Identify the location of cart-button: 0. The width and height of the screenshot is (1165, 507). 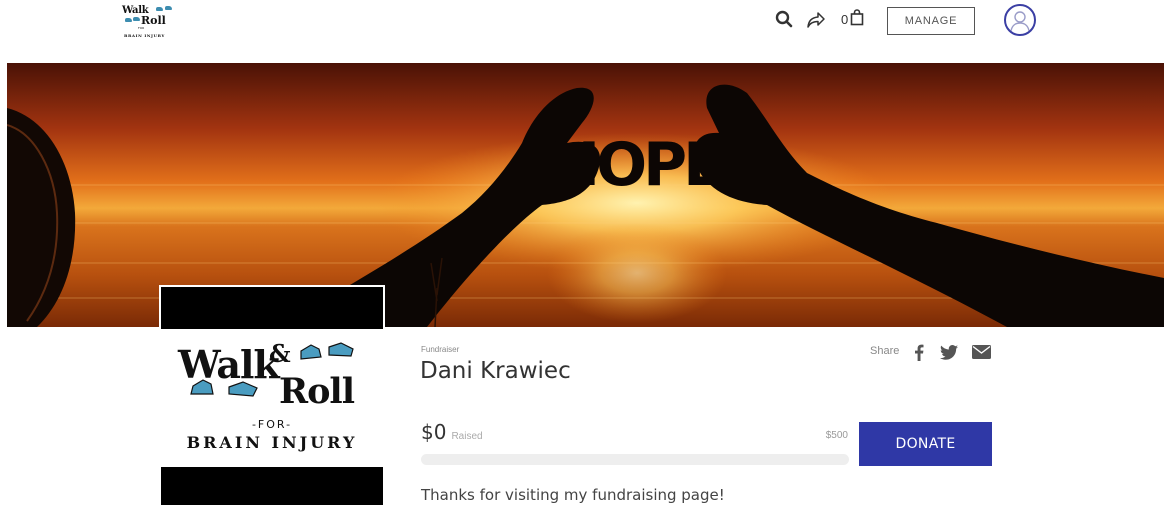
(852, 19).